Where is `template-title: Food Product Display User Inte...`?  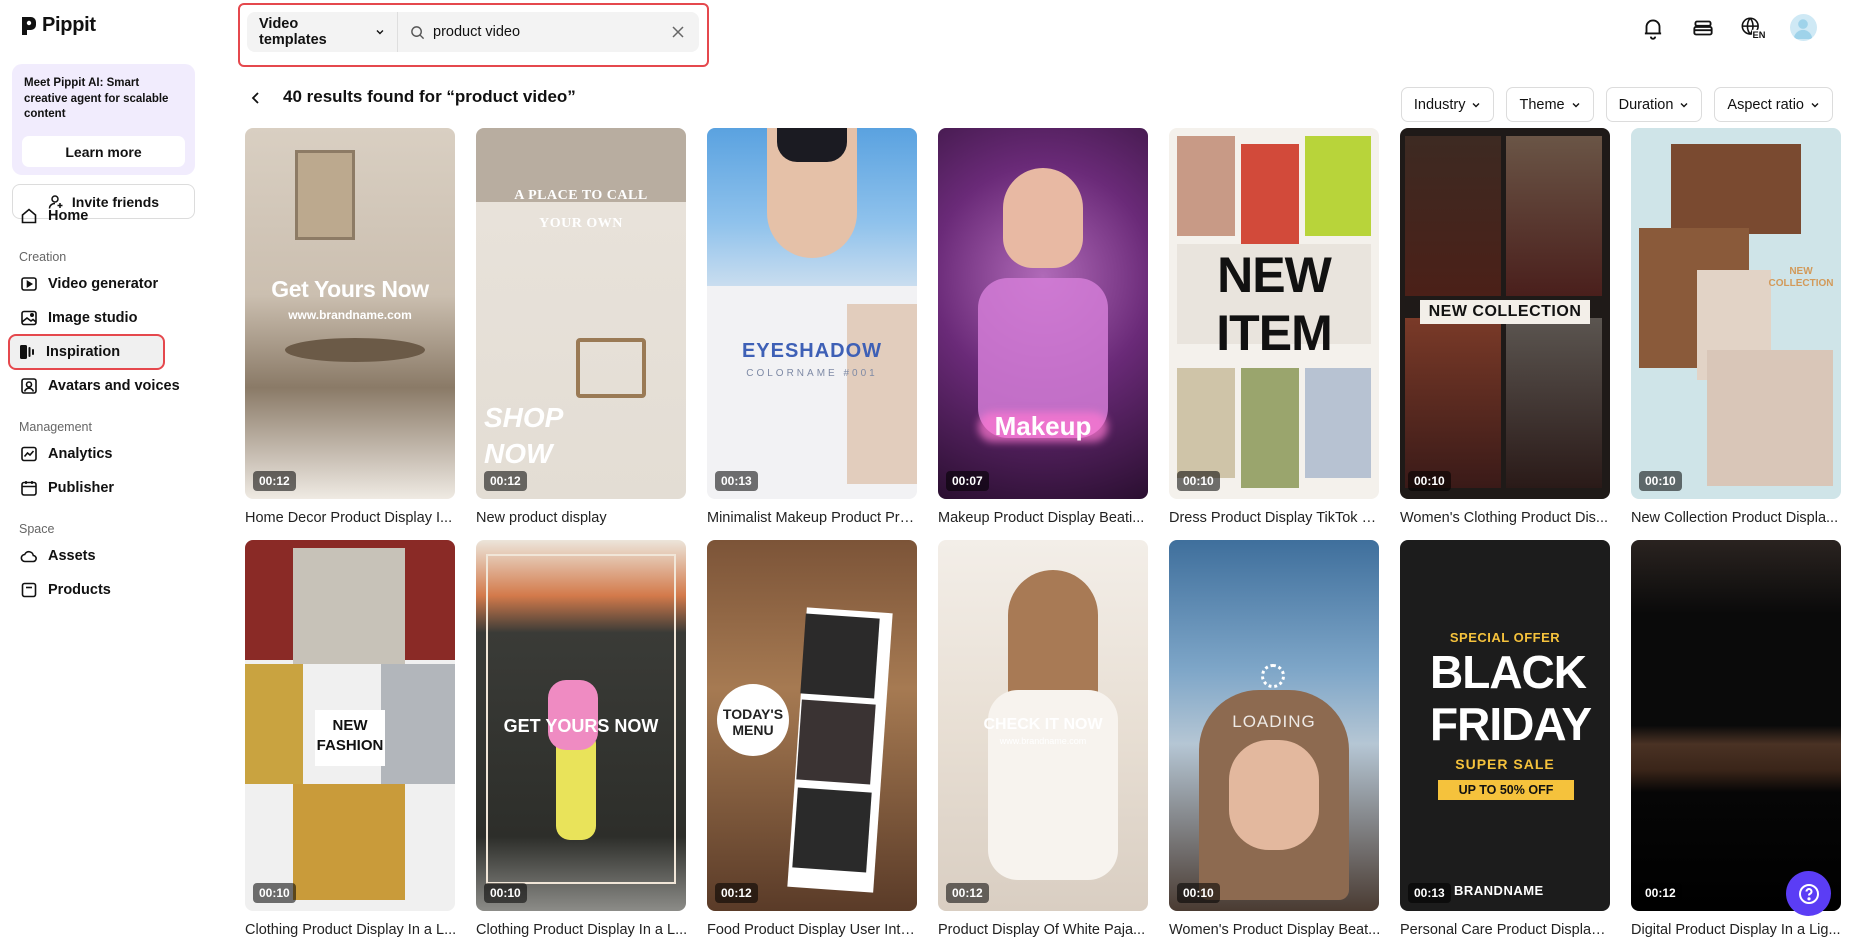
template-title: Food Product Display User Inte... is located at coordinates (813, 930).